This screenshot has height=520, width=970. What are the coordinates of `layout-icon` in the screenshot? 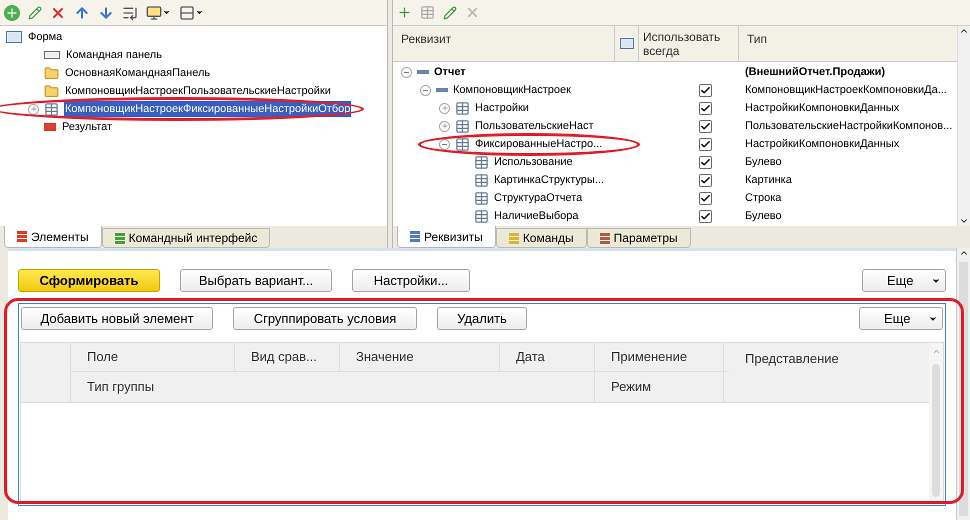 It's located at (191, 12).